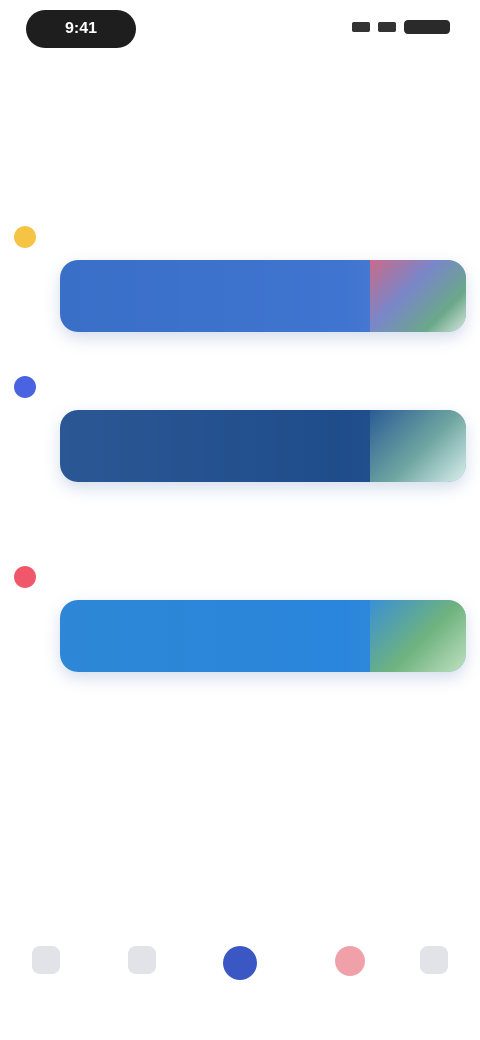 The width and height of the screenshot is (480, 1040). What do you see at coordinates (142, 960) in the screenshot?
I see `list-icon` at bounding box center [142, 960].